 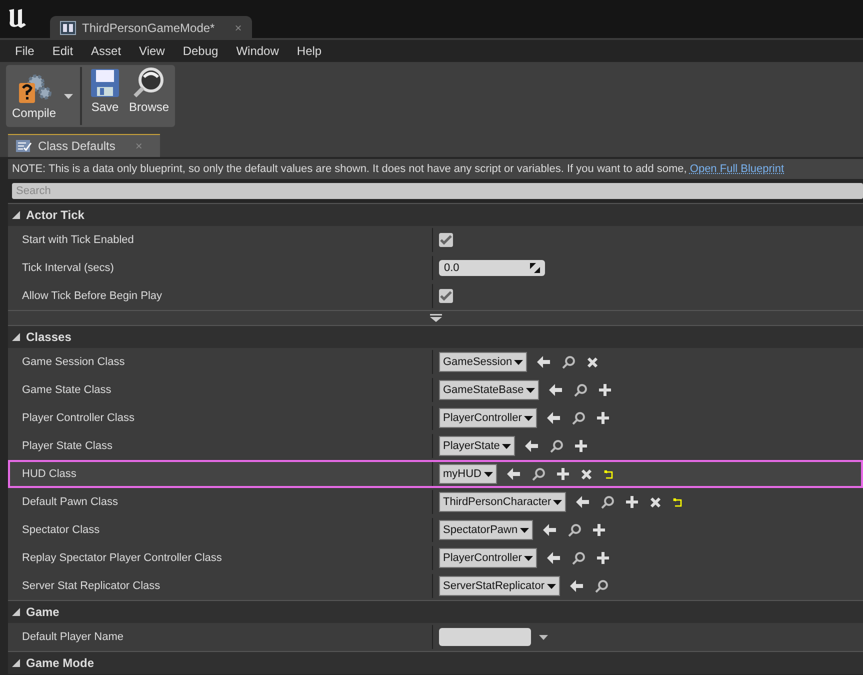 What do you see at coordinates (435, 169) in the screenshot?
I see `note-text: NOTE: This is a data only blueprint, so only the default values are shown. It does not have any script or variables. If you want to add some, Open Full Blueprint` at bounding box center [435, 169].